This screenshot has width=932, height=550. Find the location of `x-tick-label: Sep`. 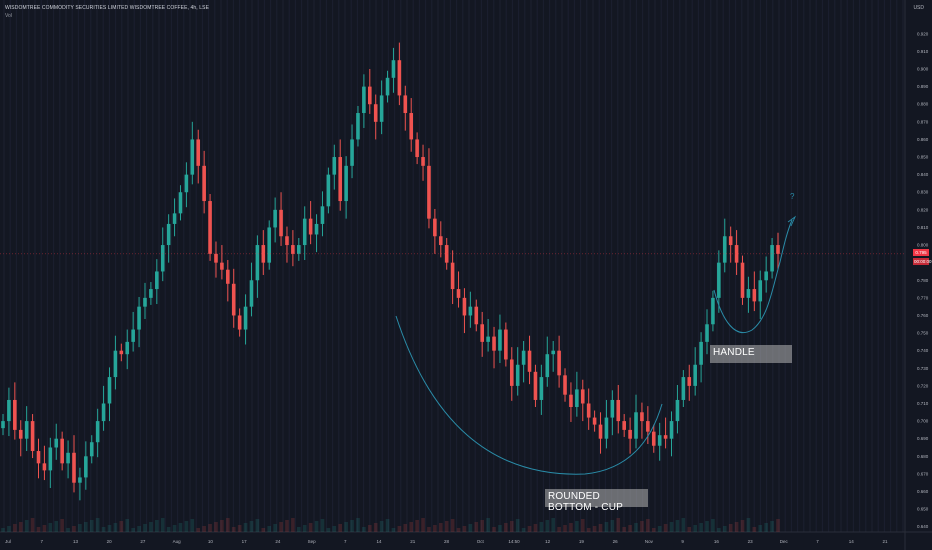

x-tick-label: Sep is located at coordinates (312, 541).